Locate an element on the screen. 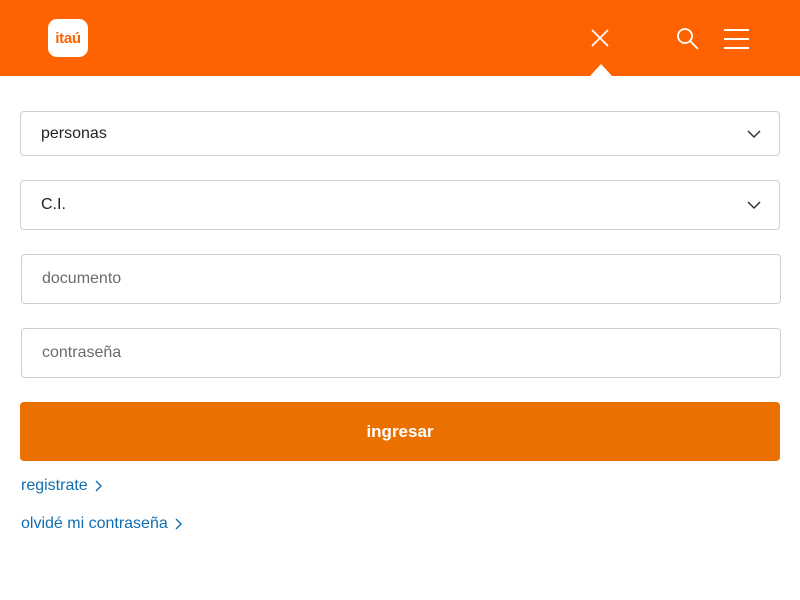 This screenshot has height=600, width=800. segment-select: personas is located at coordinates (400, 133).